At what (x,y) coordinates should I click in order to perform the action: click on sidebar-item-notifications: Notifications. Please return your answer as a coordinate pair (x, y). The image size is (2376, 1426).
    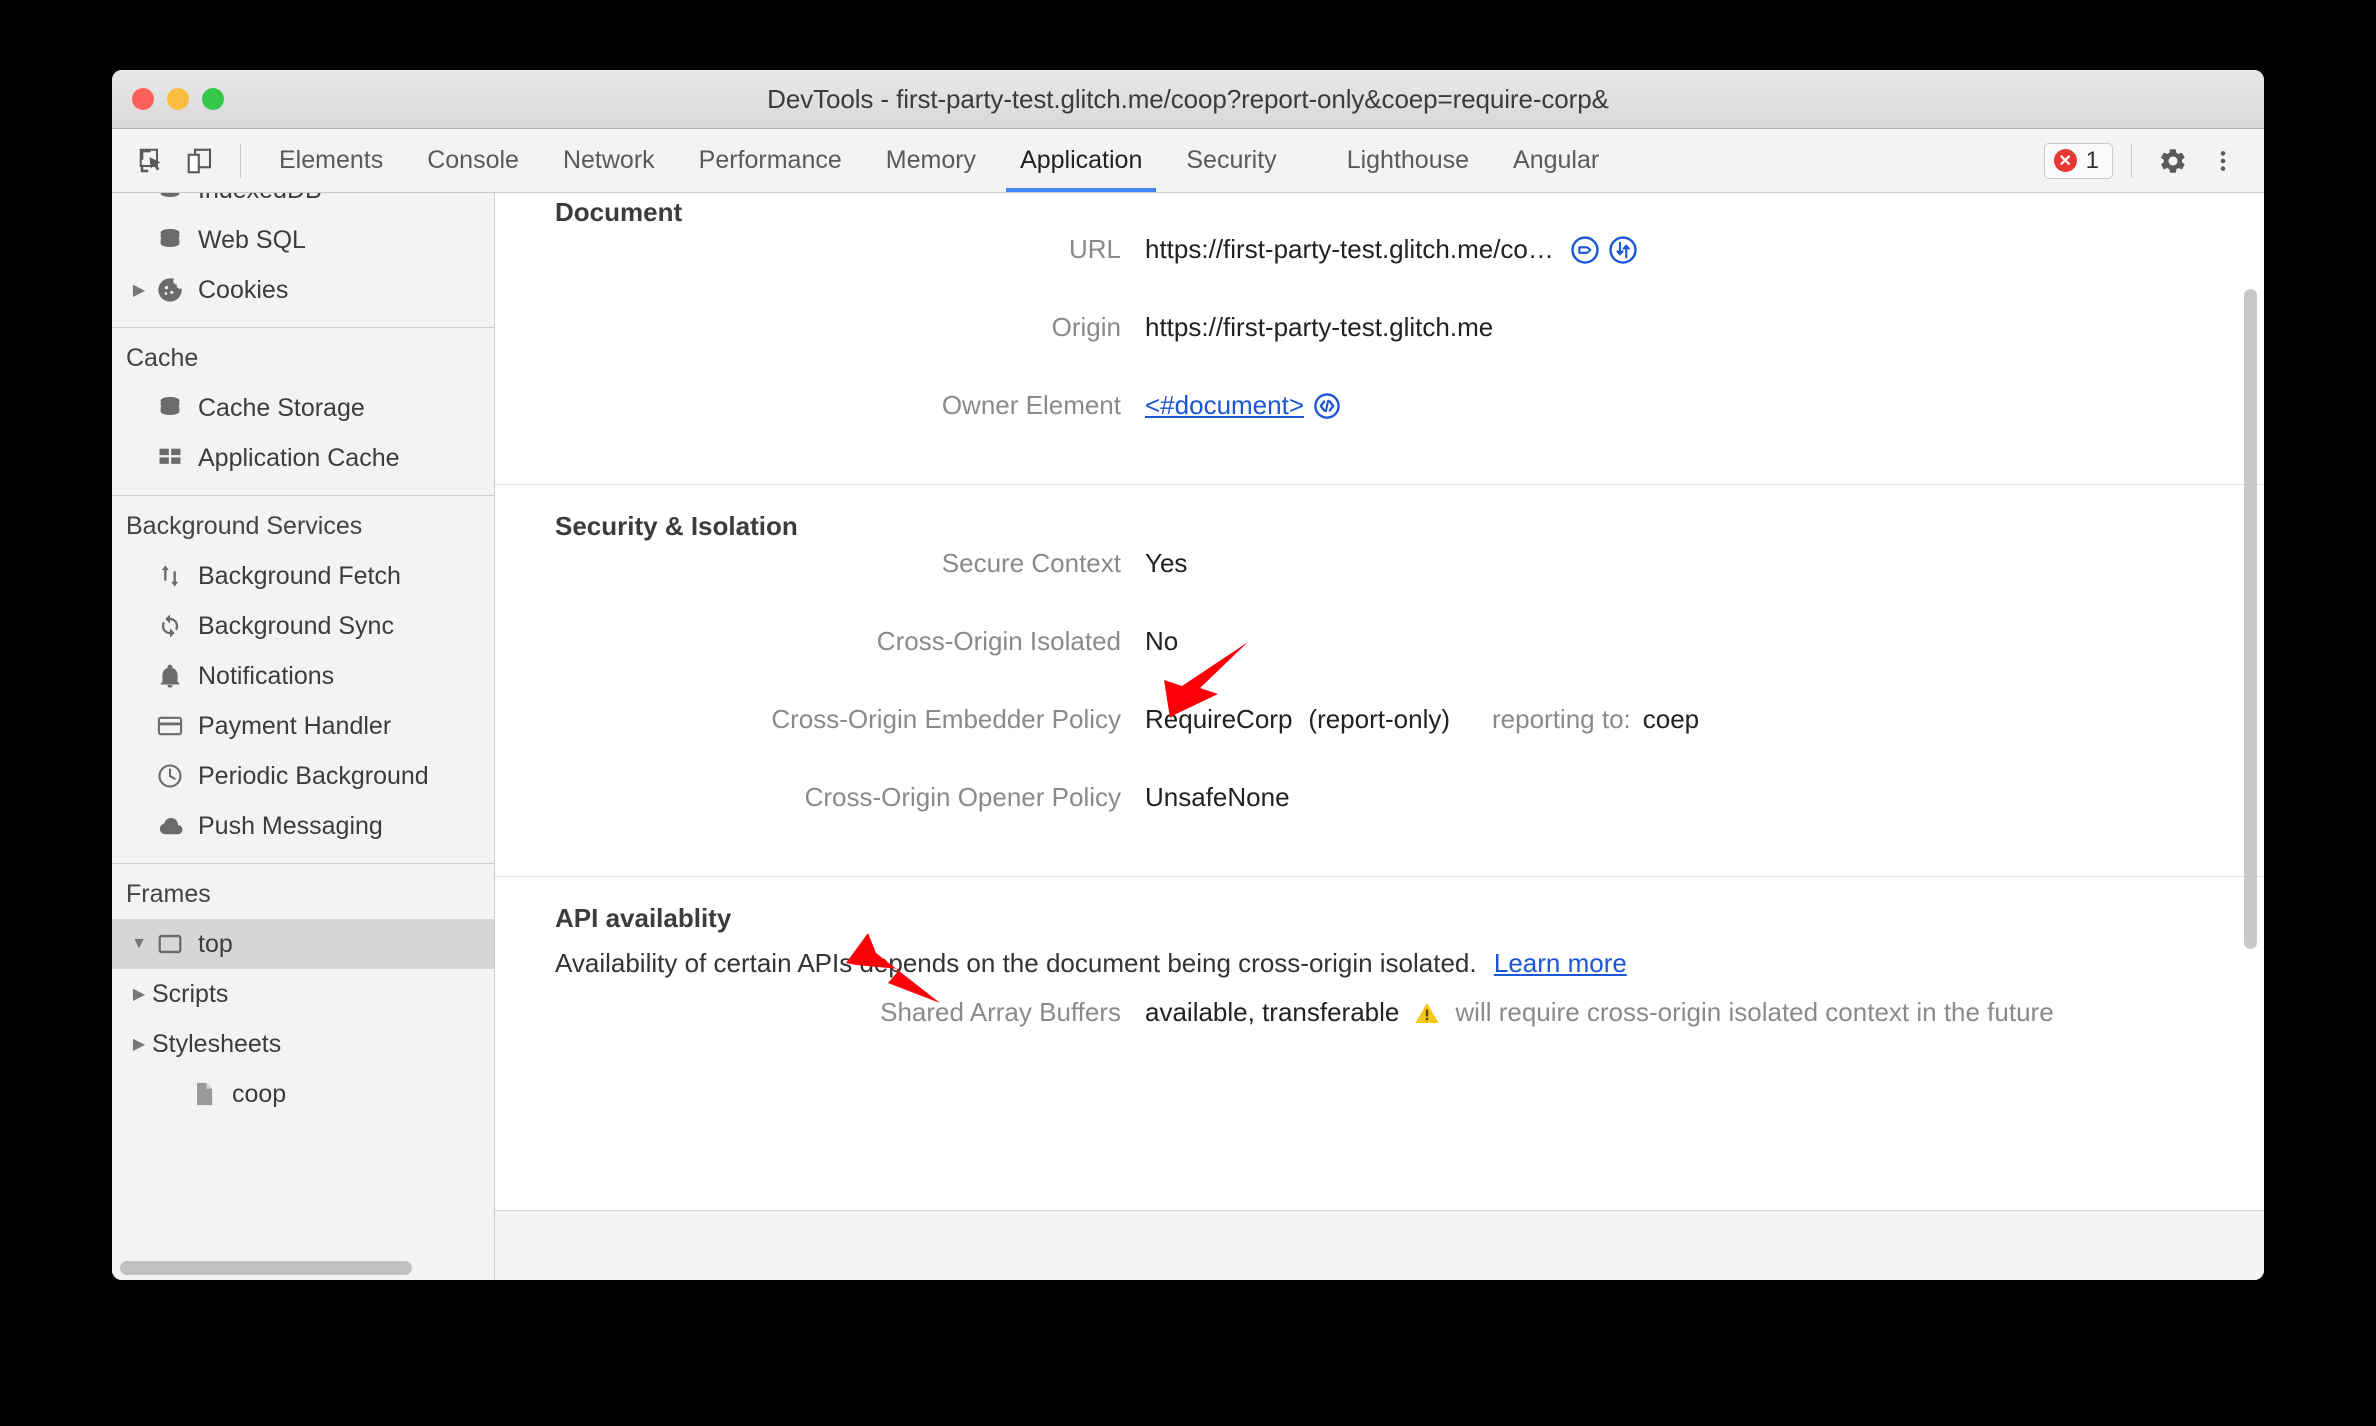
    Looking at the image, I should click on (303, 676).